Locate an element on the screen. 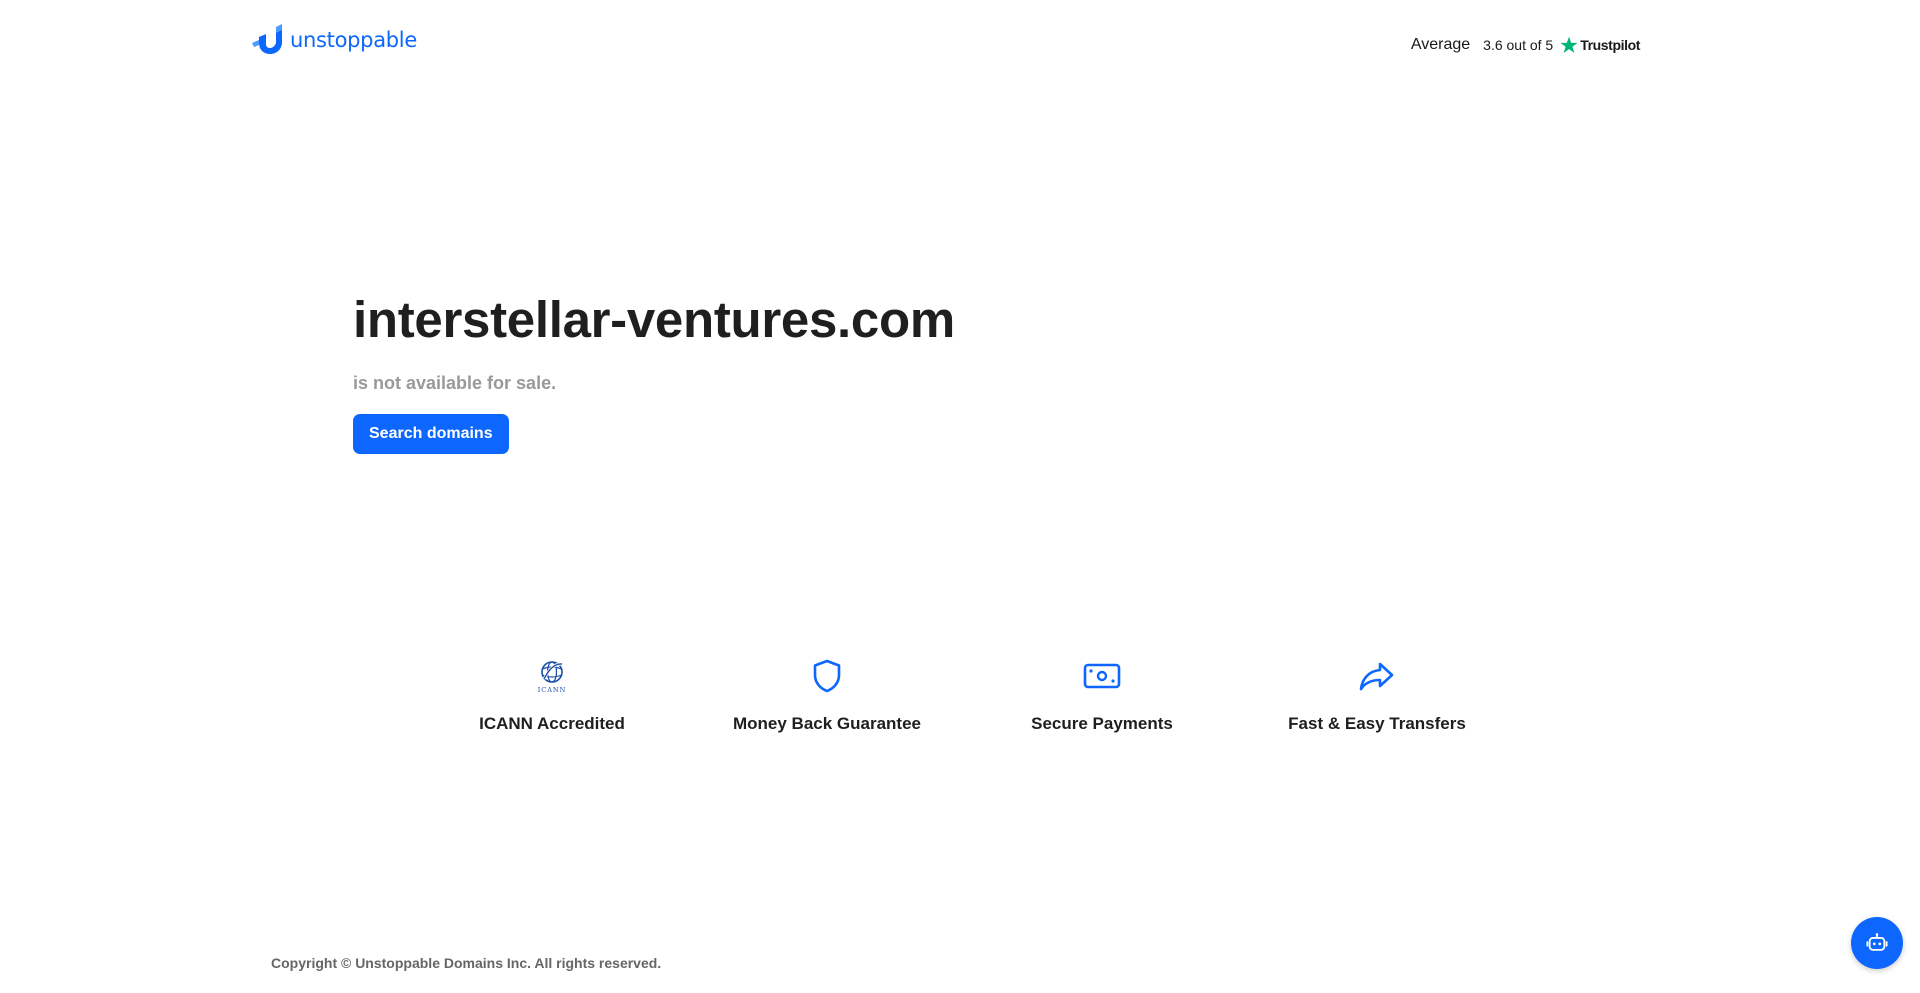 This screenshot has height=993, width=1920. feature-label: Secure Payments is located at coordinates (1102, 723).